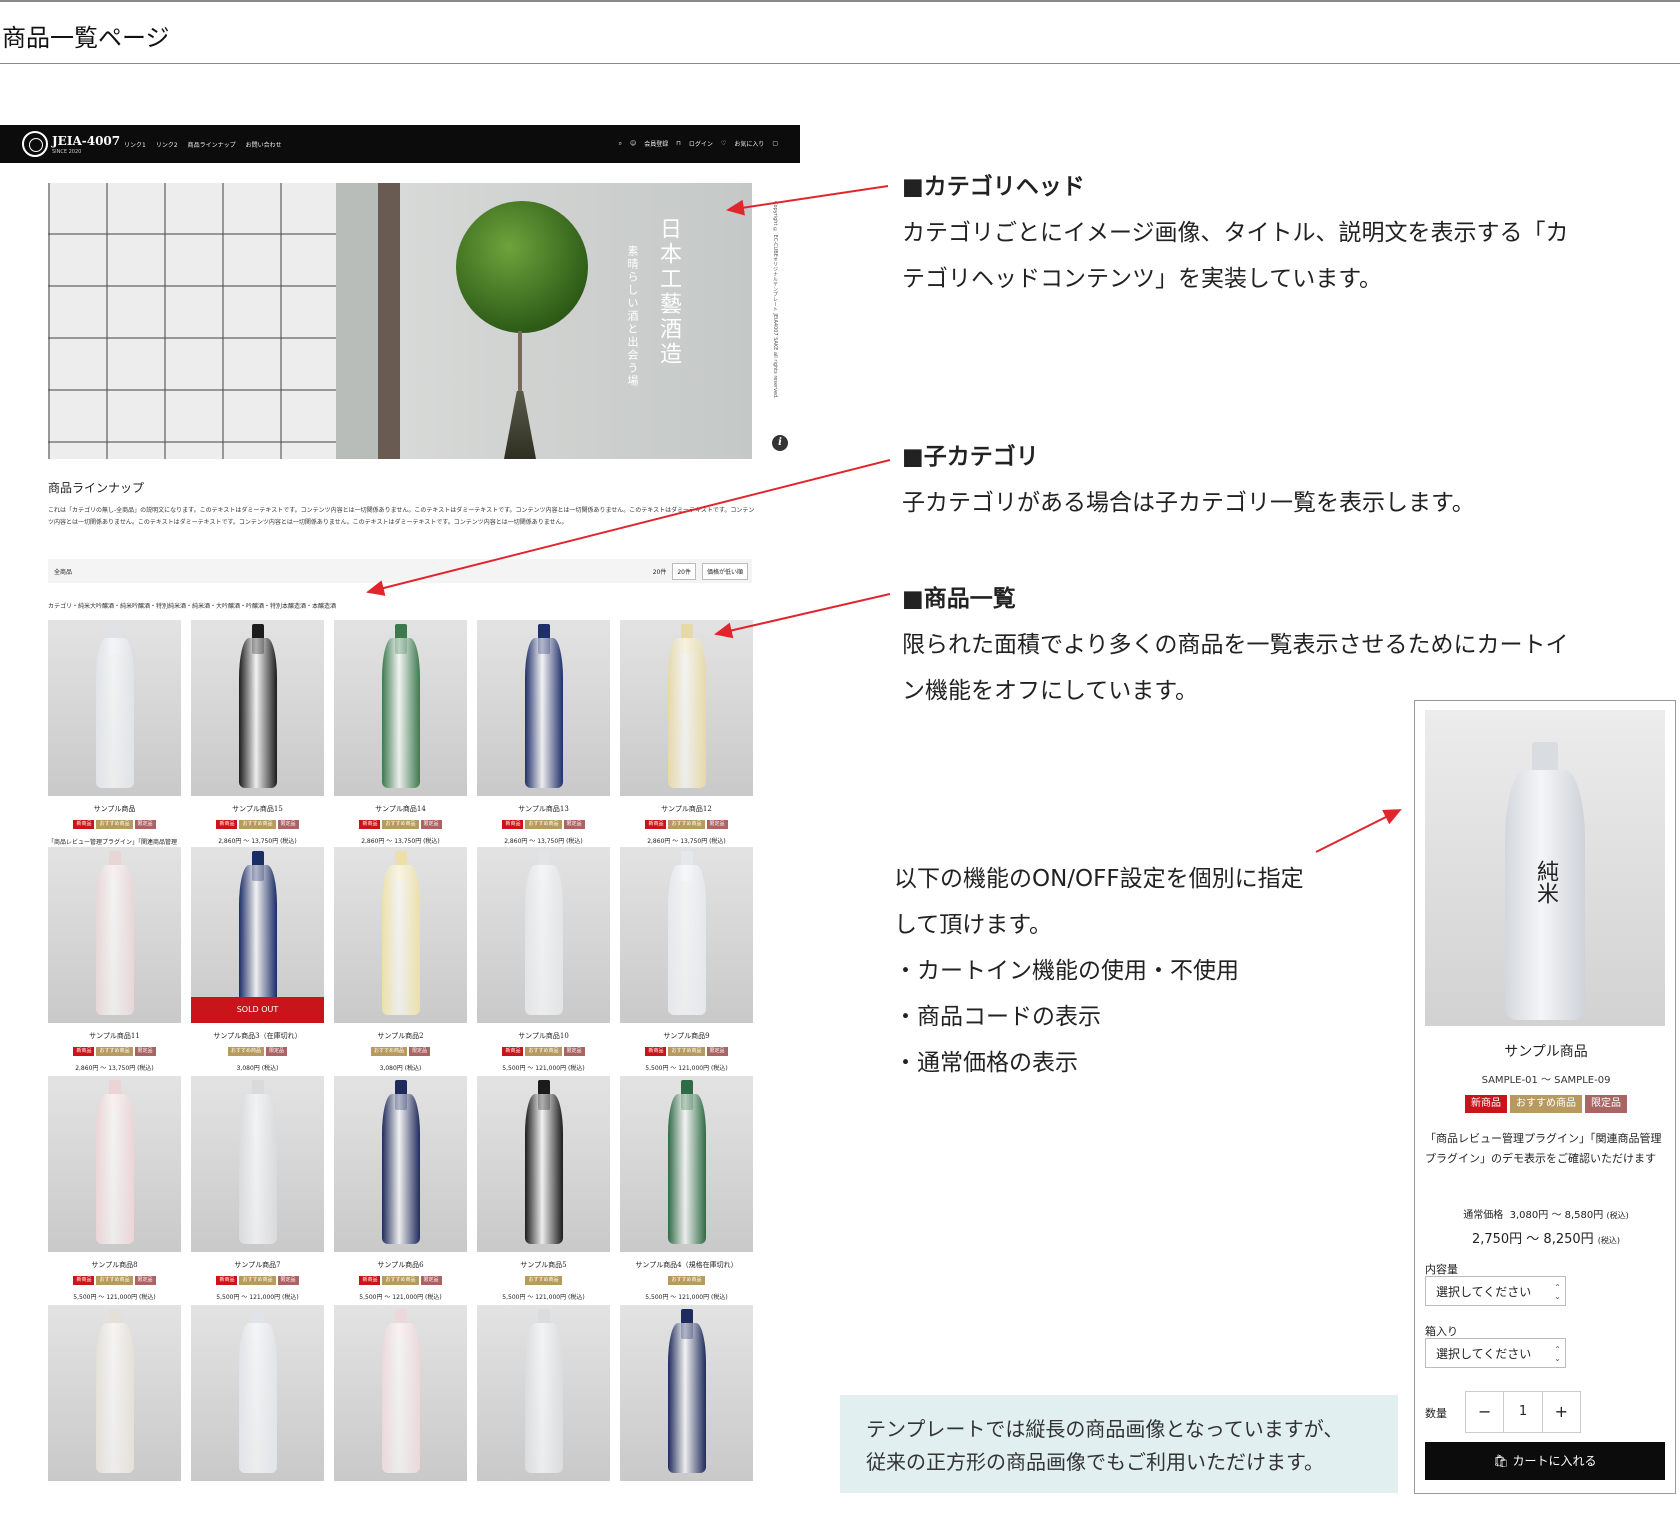  I want to click on product-name: サンプル商品4（規格在庫切れ）, so click(686, 1265).